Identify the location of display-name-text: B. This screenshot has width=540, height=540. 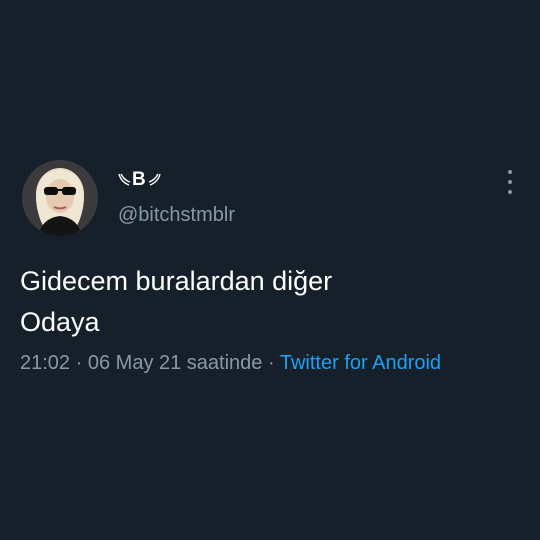
(139, 179).